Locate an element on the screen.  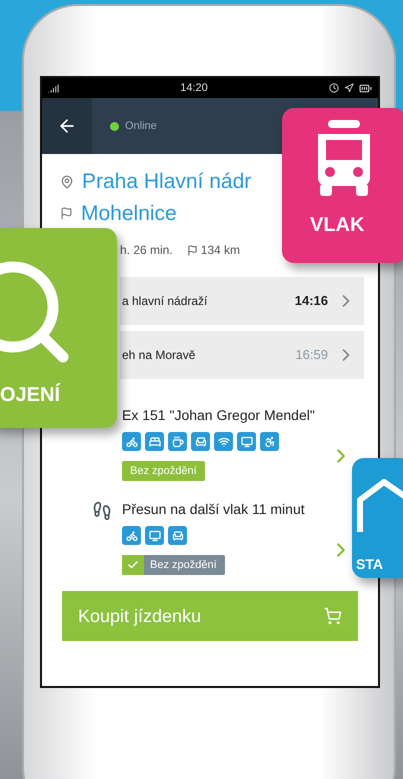
alarm-icon is located at coordinates (334, 88).